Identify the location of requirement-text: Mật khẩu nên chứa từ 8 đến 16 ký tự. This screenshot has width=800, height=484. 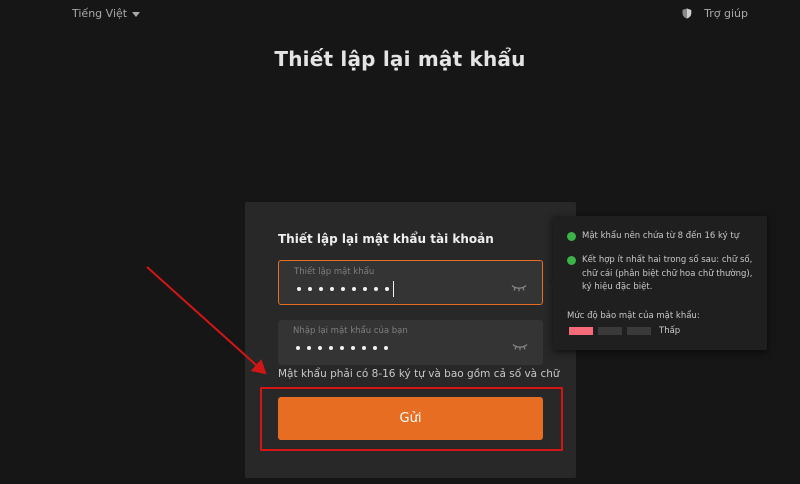
(661, 236).